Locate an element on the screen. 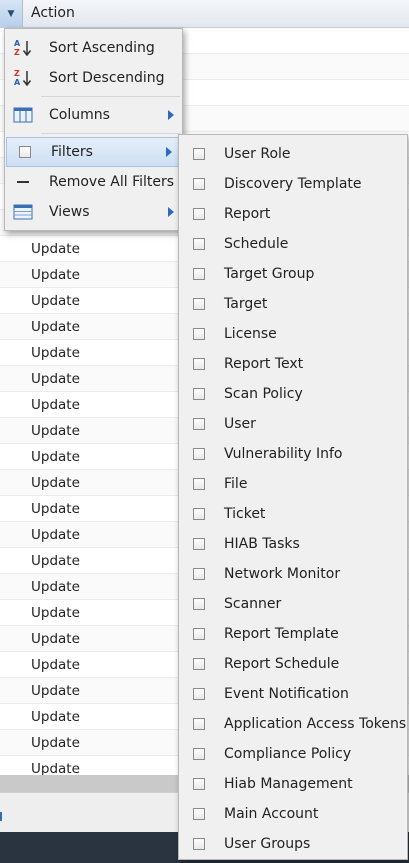 The height and width of the screenshot is (863, 409). filter-item: Report Template is located at coordinates (293, 634).